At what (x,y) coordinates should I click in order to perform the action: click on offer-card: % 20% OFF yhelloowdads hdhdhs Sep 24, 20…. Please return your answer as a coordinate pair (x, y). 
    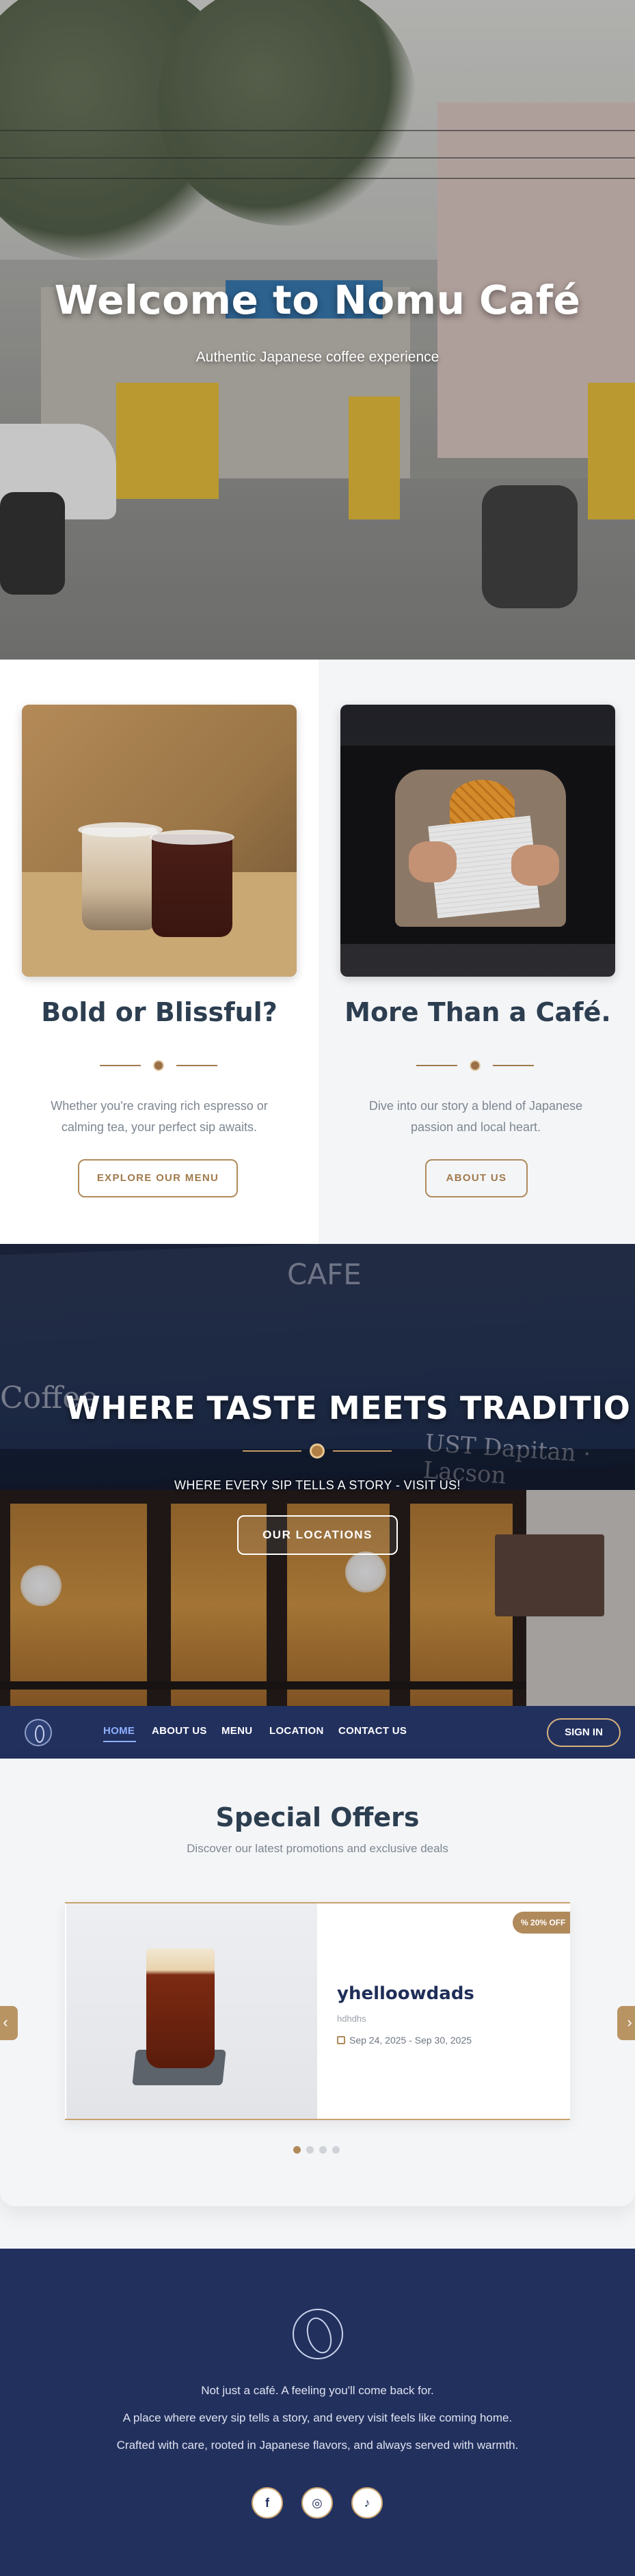
    Looking at the image, I should click on (317, 2011).